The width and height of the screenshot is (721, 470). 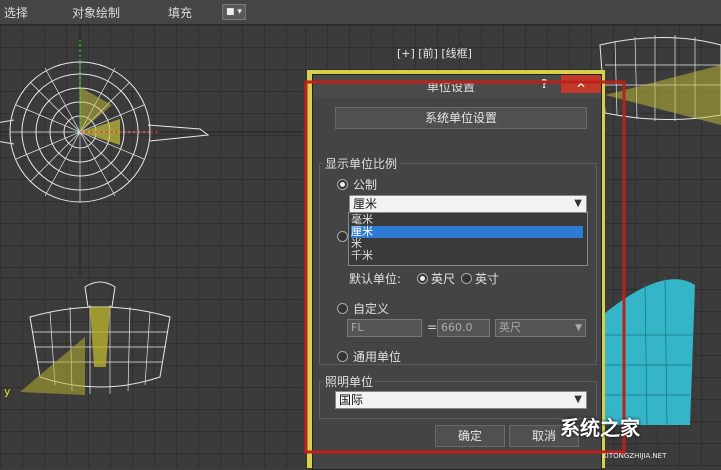 I want to click on close-button: ✕, so click(x=581, y=84).